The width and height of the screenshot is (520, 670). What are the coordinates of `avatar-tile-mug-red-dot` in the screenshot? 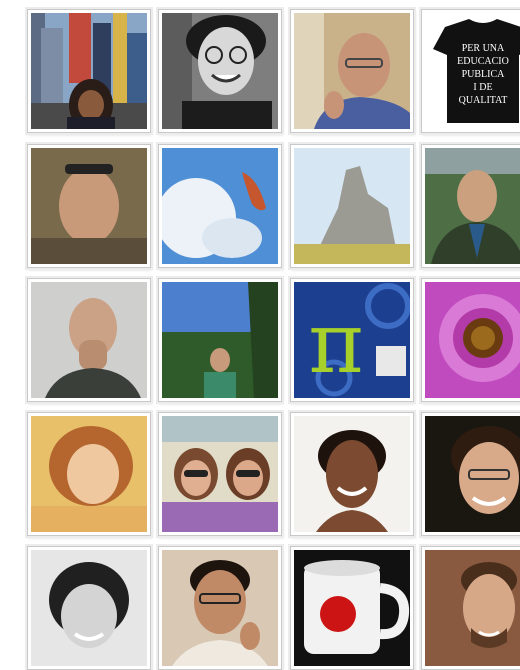 It's located at (352, 608).